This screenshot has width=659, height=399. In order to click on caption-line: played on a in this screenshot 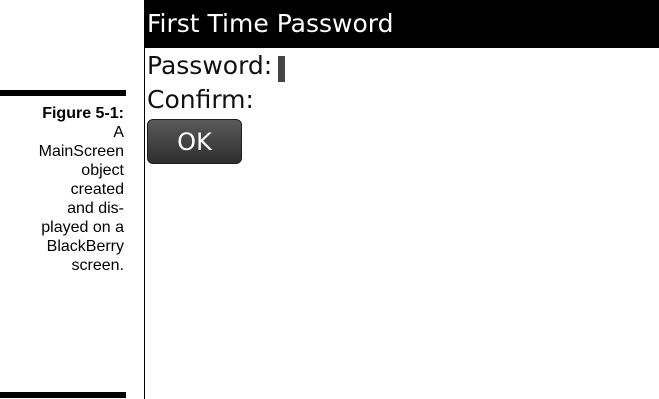, I will do `click(82, 227)`.